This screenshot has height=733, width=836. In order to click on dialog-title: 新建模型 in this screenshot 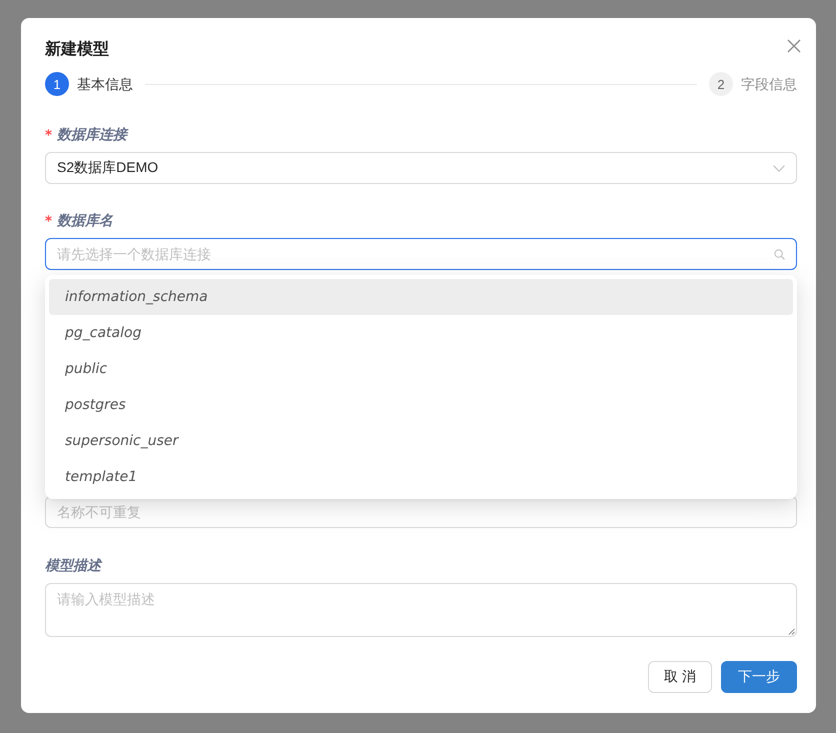, I will do `click(77, 49)`.